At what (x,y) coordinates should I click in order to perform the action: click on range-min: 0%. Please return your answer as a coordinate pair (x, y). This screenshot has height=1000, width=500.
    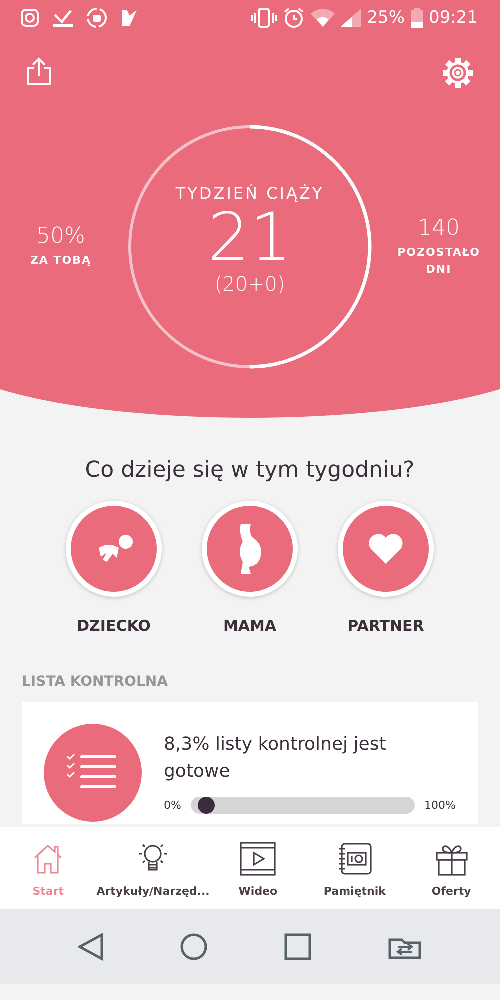
    Looking at the image, I should click on (173, 805).